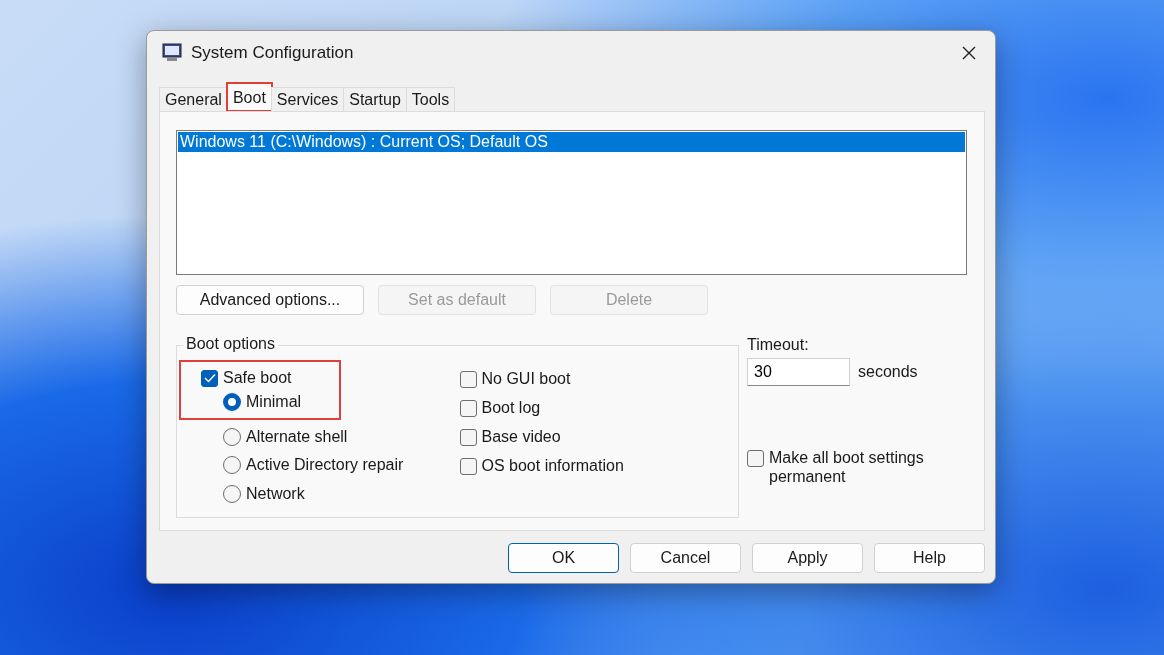 This screenshot has width=1164, height=655. Describe the element at coordinates (888, 372) in the screenshot. I see `unit-label: seconds` at that location.